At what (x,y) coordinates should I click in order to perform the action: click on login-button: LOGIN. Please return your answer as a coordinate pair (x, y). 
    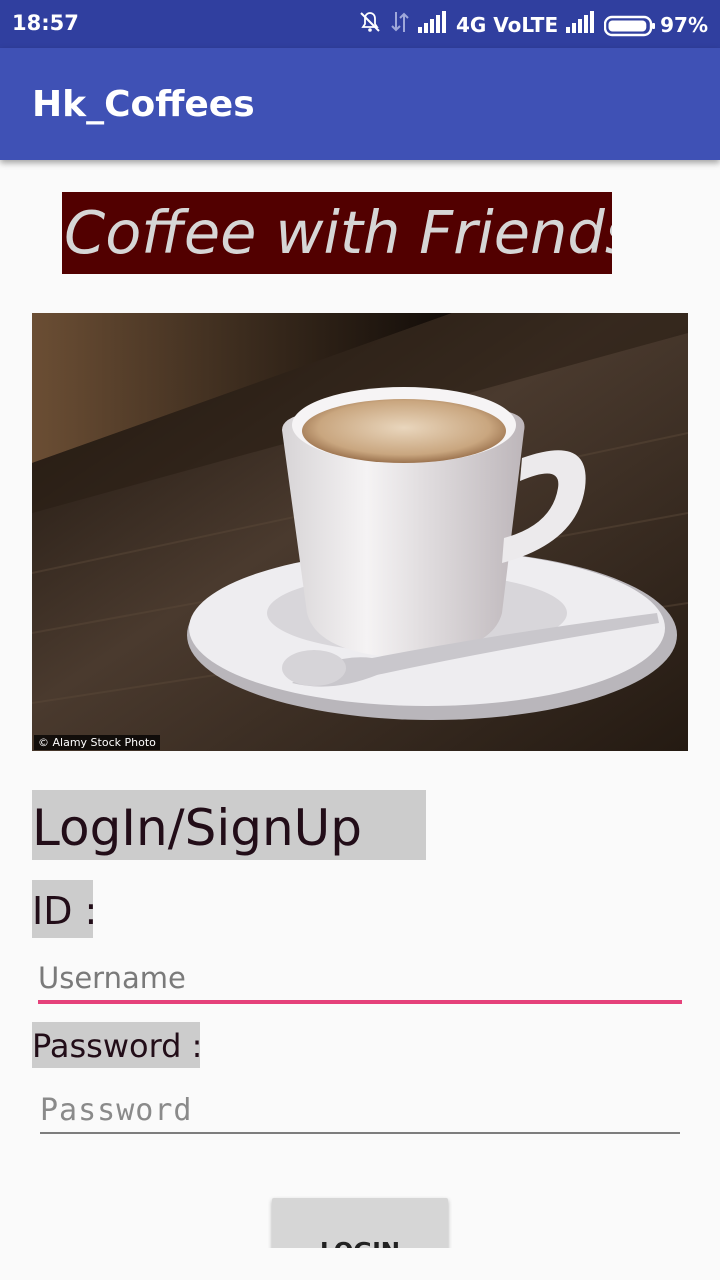
    Looking at the image, I should click on (360, 1223).